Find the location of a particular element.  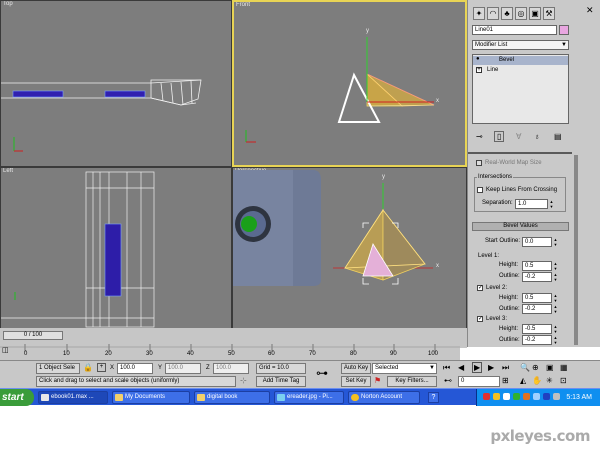

level1-height-field: 0.5 is located at coordinates (537, 266).